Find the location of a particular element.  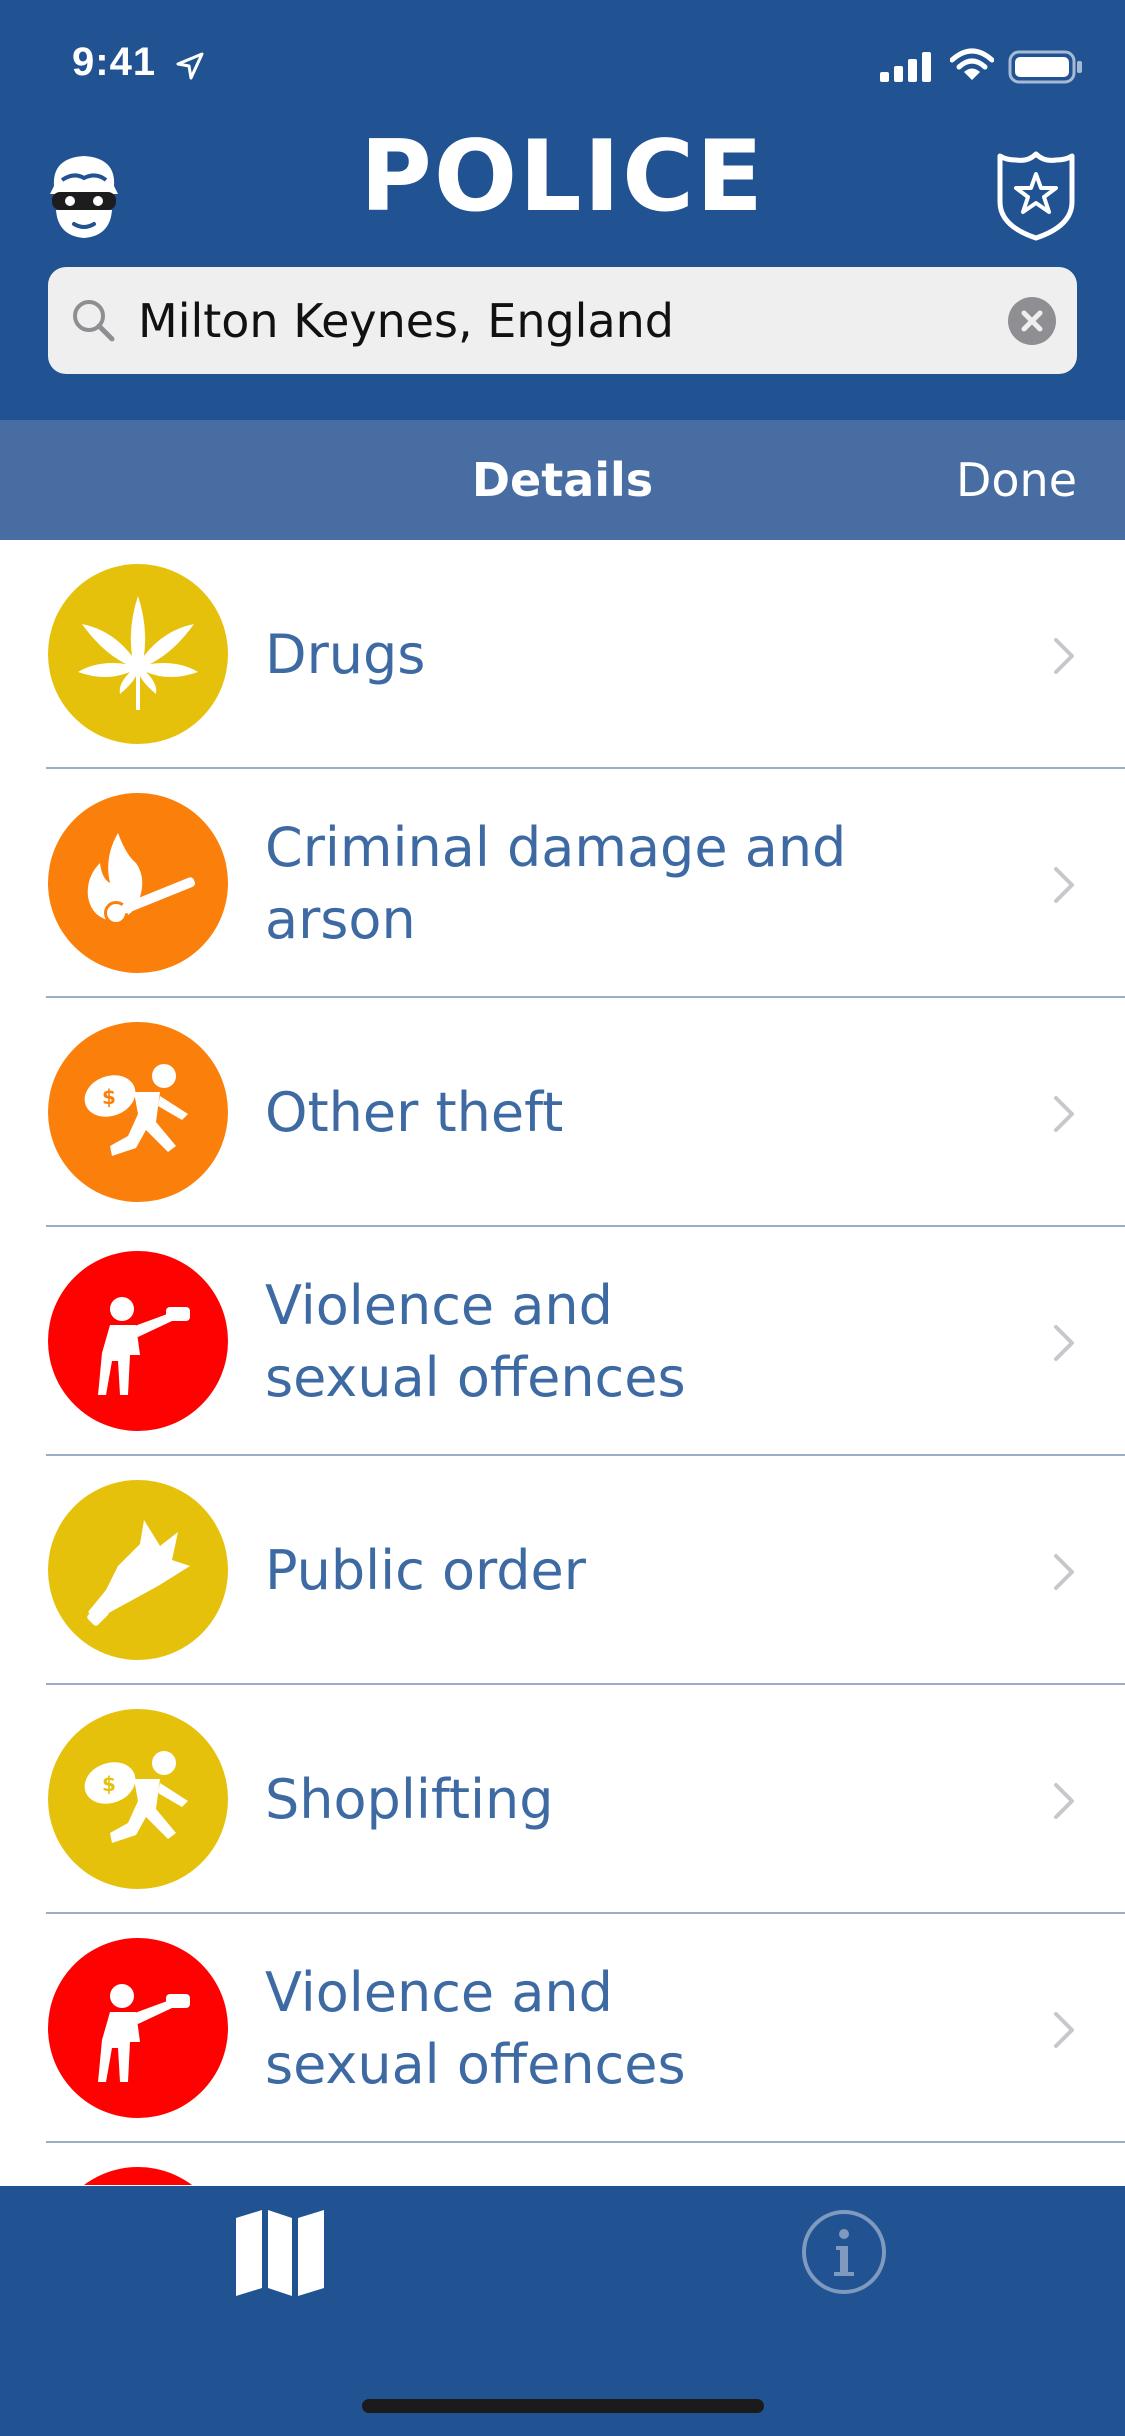

page-title: POLICE is located at coordinates (562, 177).